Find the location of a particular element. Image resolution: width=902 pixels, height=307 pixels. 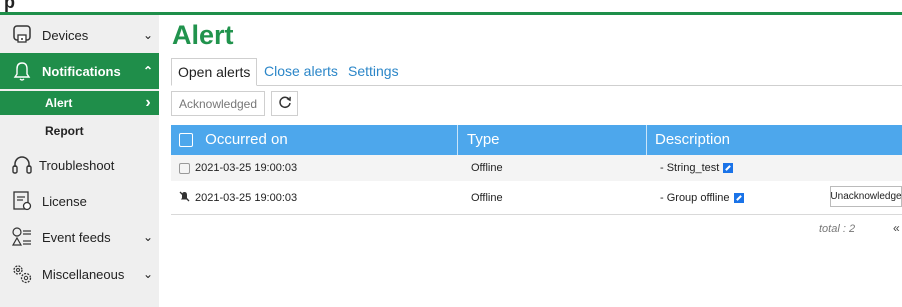

gears-icon is located at coordinates (22, 274).